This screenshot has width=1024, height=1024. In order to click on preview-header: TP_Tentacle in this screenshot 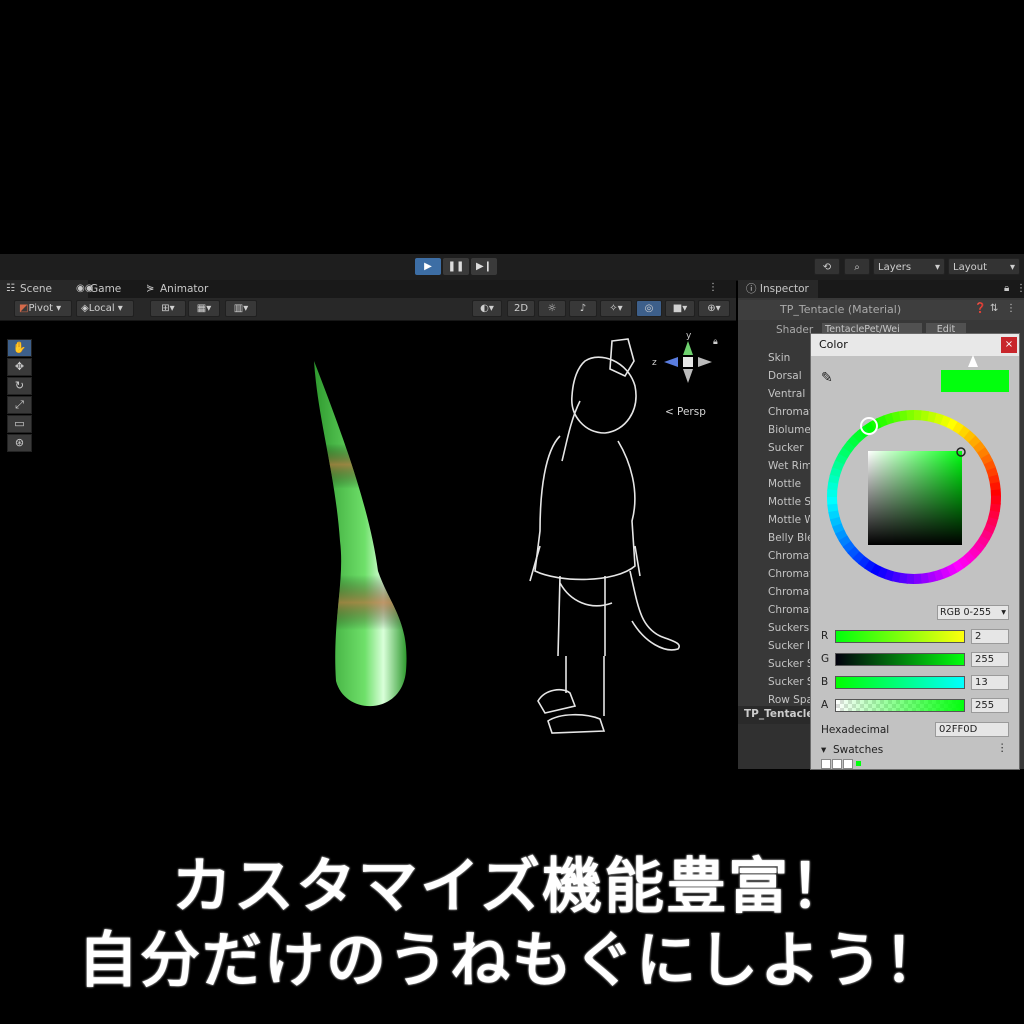, I will do `click(776, 715)`.